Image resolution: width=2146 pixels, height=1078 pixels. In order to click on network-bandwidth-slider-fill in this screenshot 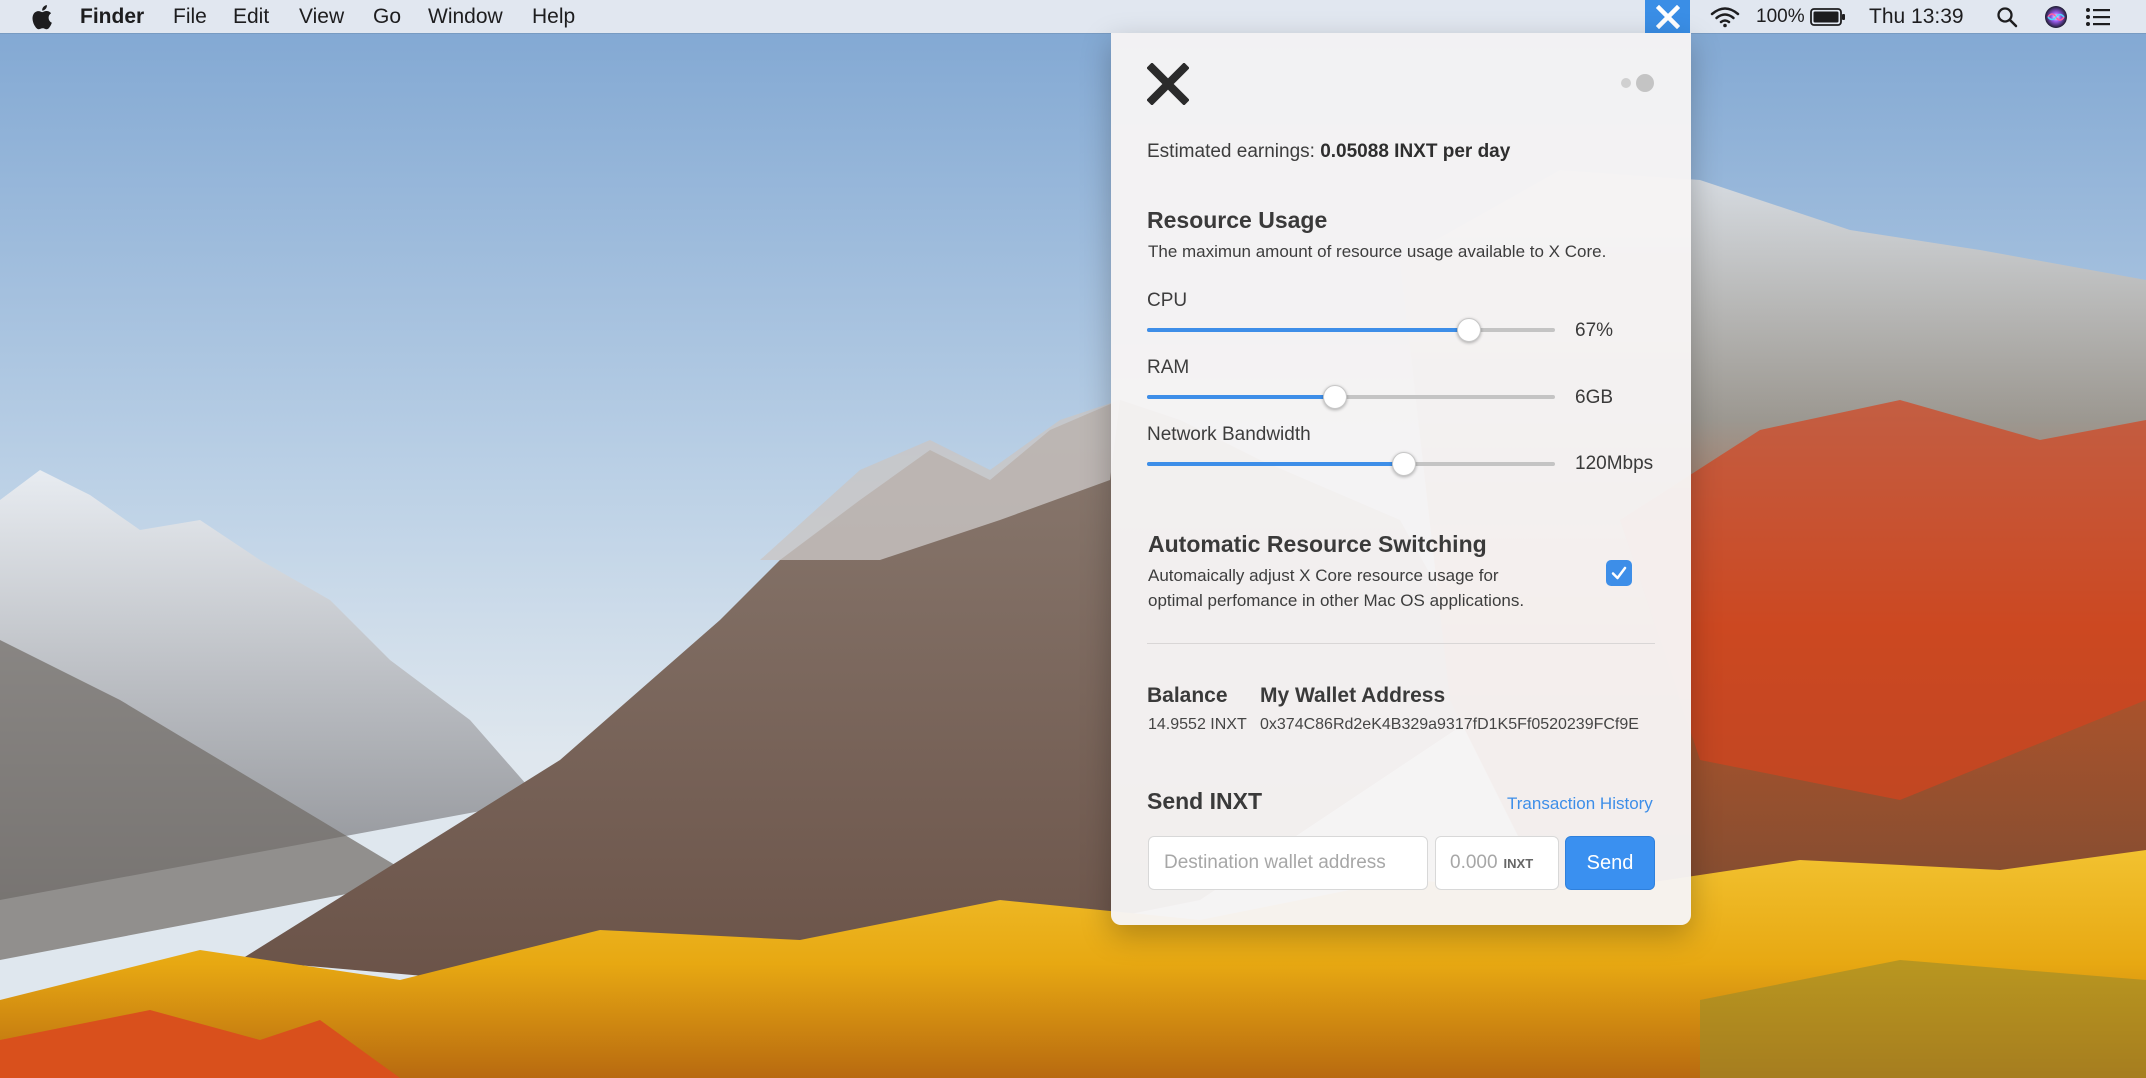, I will do `click(1276, 464)`.